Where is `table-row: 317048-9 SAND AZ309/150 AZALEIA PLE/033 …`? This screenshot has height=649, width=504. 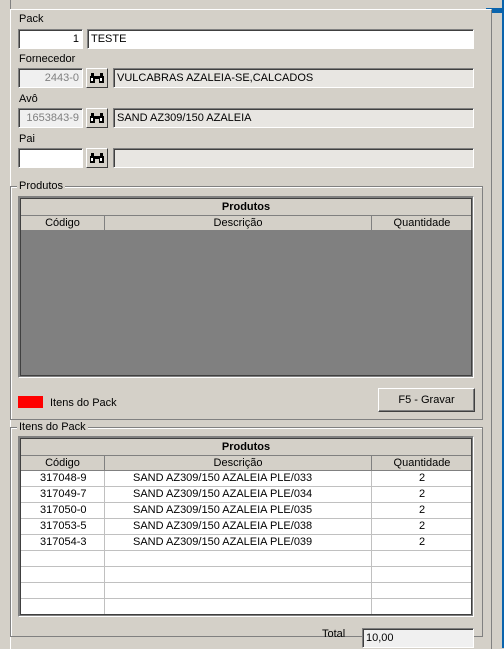 table-row: 317048-9 SAND AZ309/150 AZALEIA PLE/033 … is located at coordinates (246, 479).